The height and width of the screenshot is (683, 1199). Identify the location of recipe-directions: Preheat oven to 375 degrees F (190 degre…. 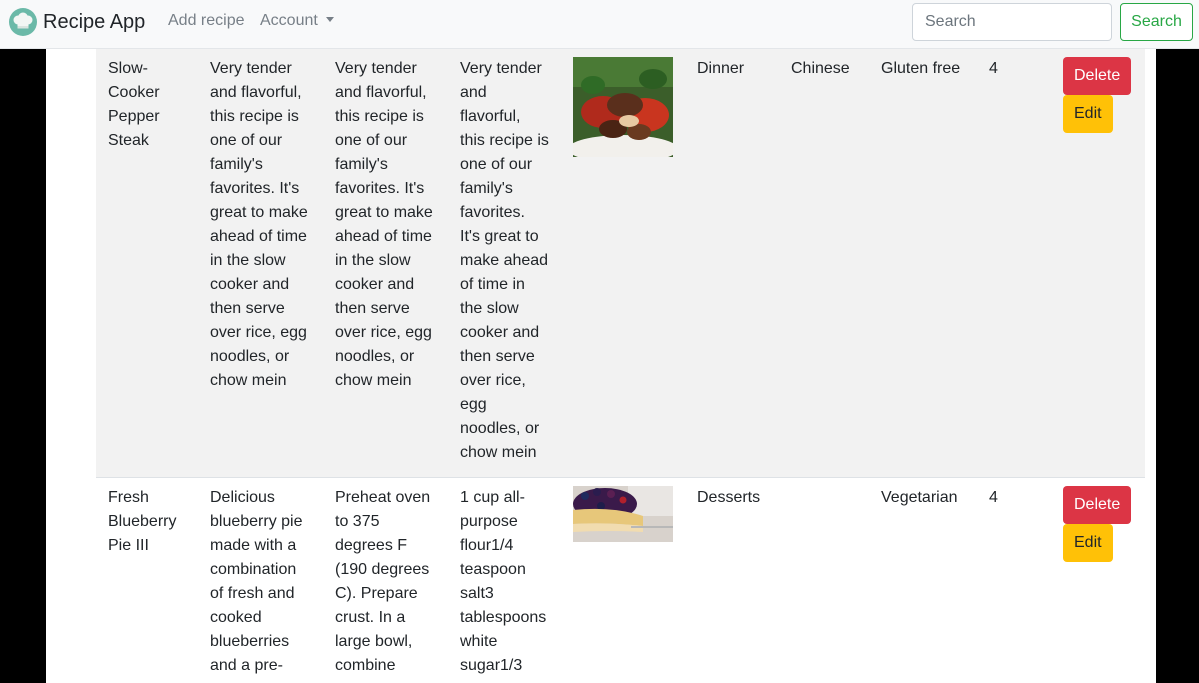
(385, 580).